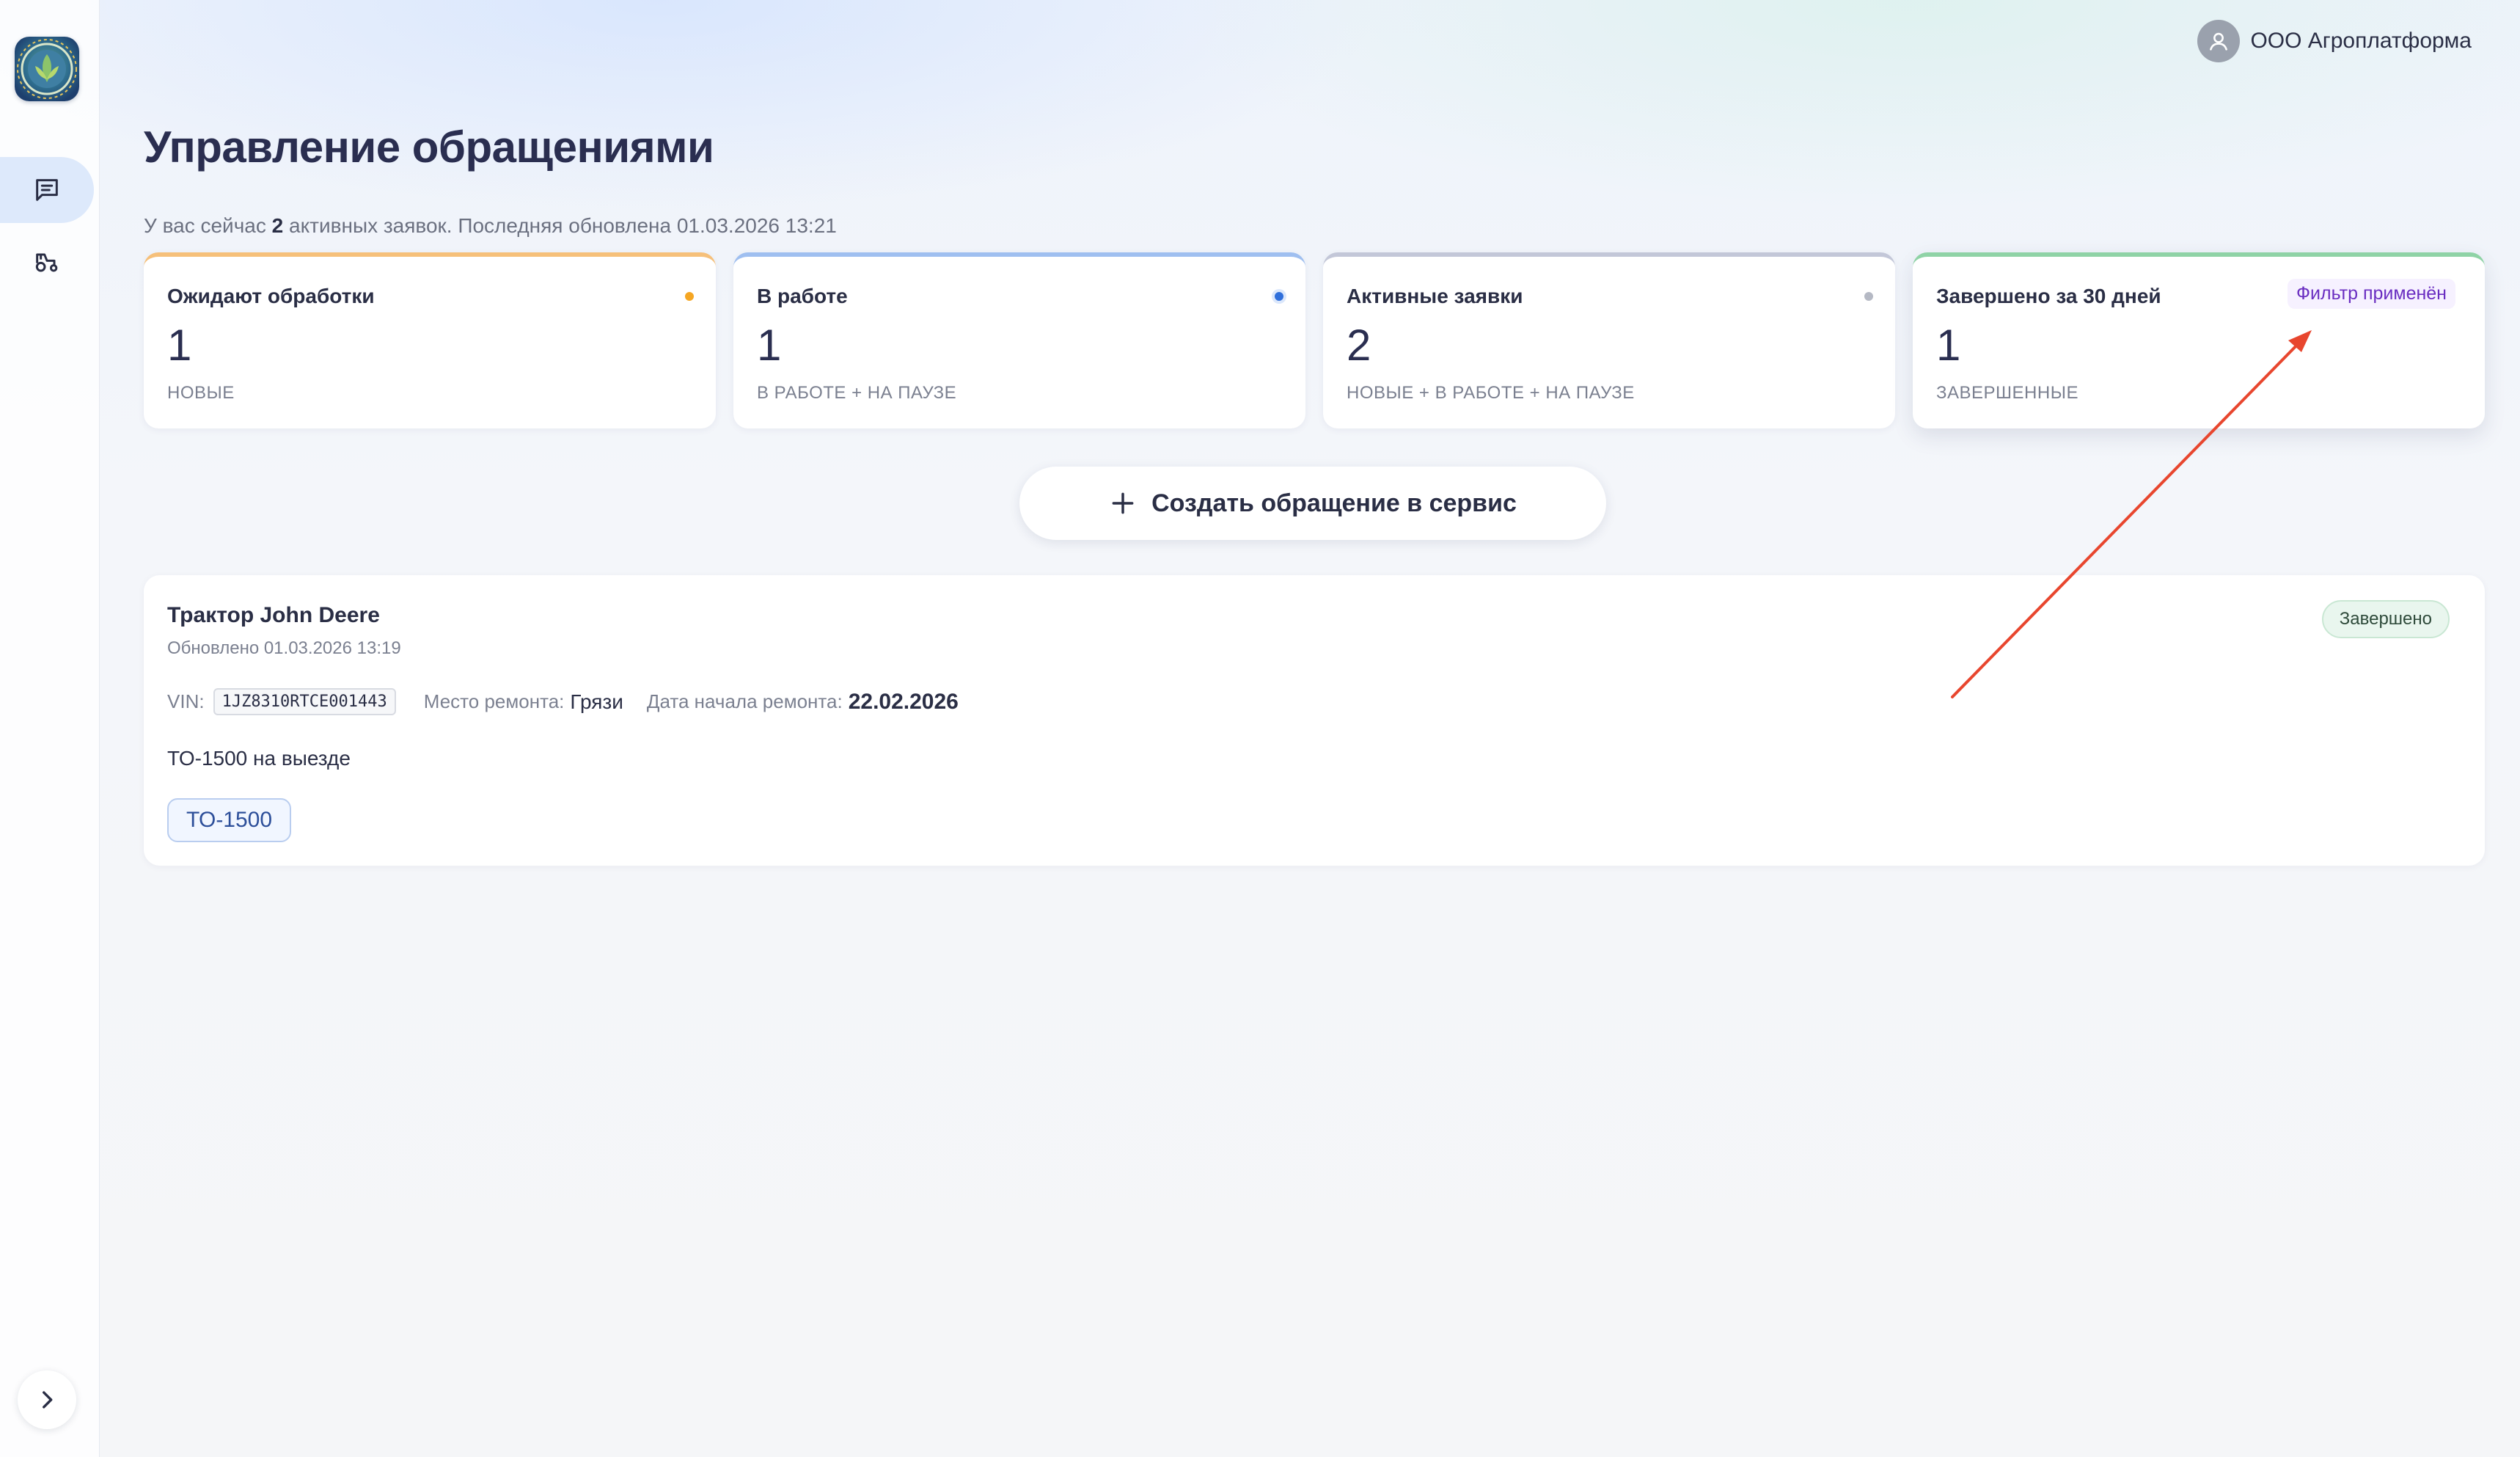 The width and height of the screenshot is (2520, 1457). Describe the element at coordinates (50, 728) in the screenshot. I see `sidebar` at that location.